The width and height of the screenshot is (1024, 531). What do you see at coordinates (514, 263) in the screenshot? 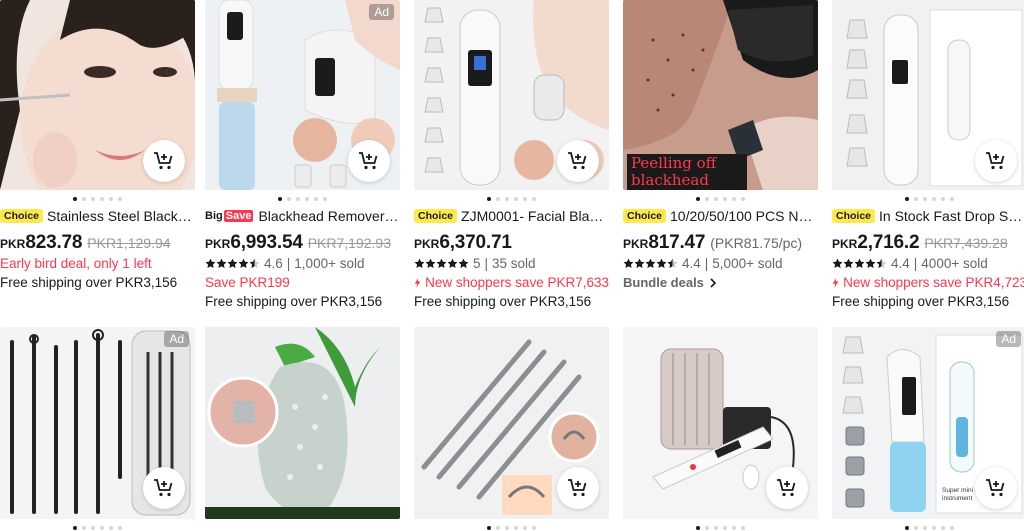
I see `sold-count: 35 sold` at bounding box center [514, 263].